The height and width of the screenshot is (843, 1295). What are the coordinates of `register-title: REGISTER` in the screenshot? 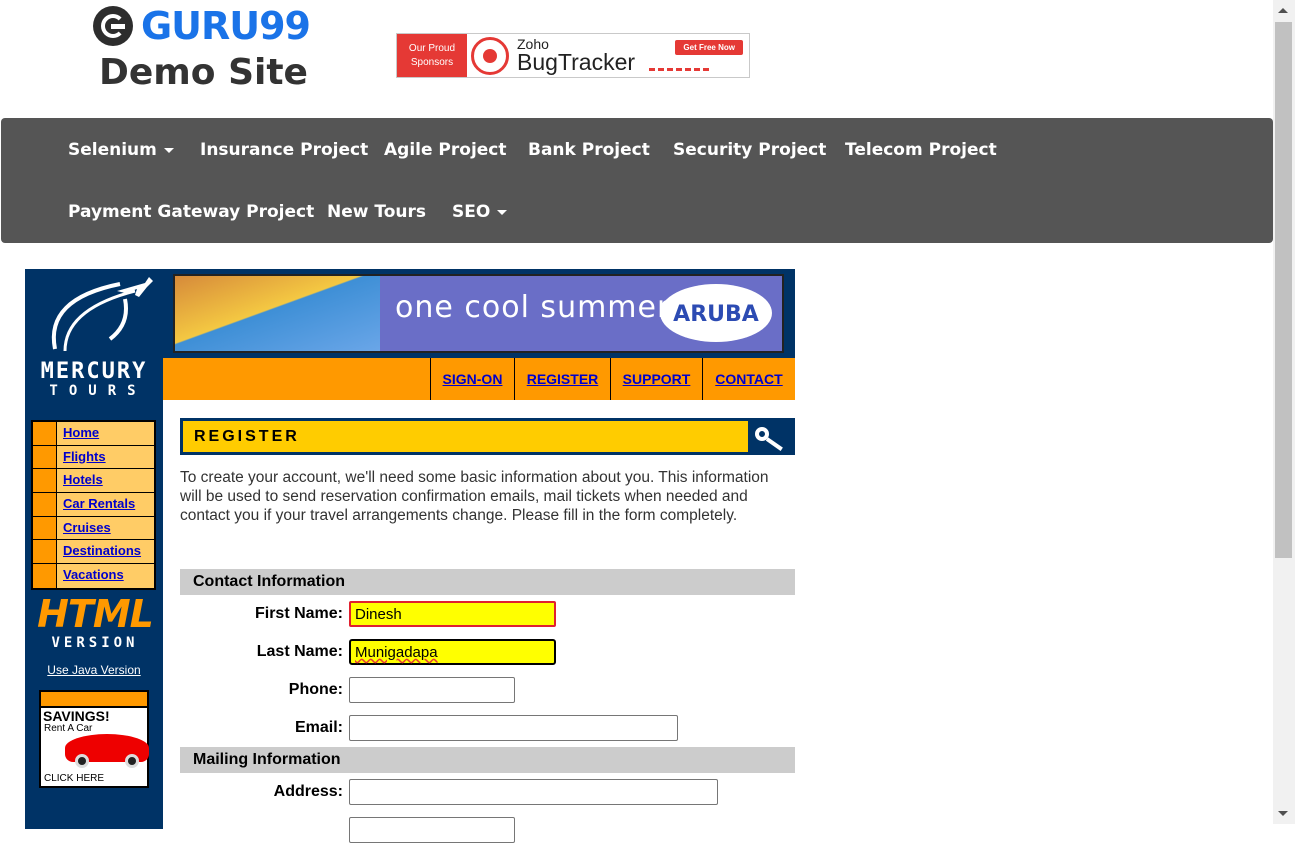 It's located at (247, 436).